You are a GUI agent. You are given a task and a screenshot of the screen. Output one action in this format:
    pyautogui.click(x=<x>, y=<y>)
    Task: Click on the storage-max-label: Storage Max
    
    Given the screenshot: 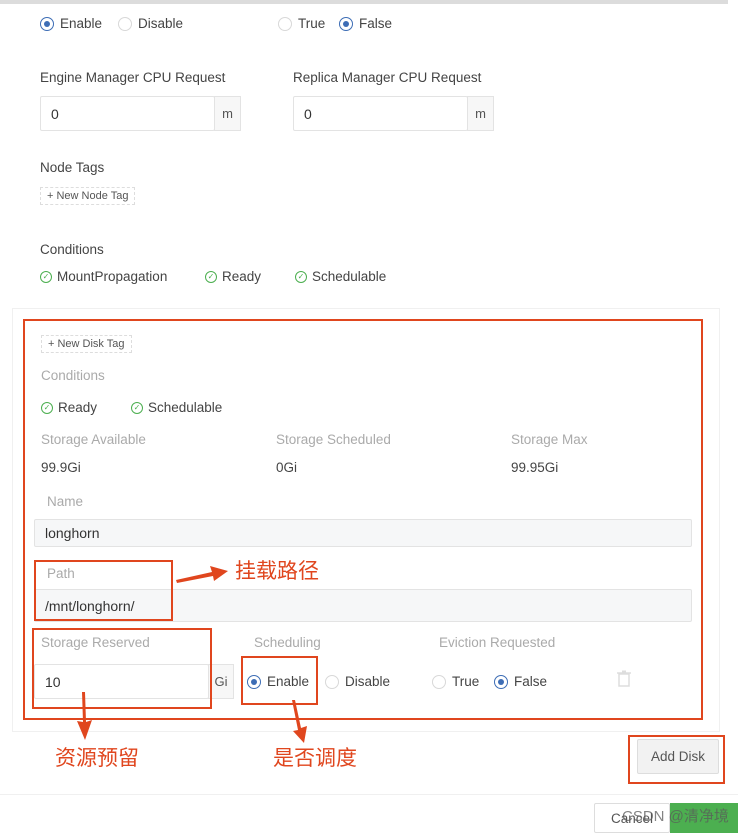 What is the action you would take?
    pyautogui.click(x=549, y=439)
    